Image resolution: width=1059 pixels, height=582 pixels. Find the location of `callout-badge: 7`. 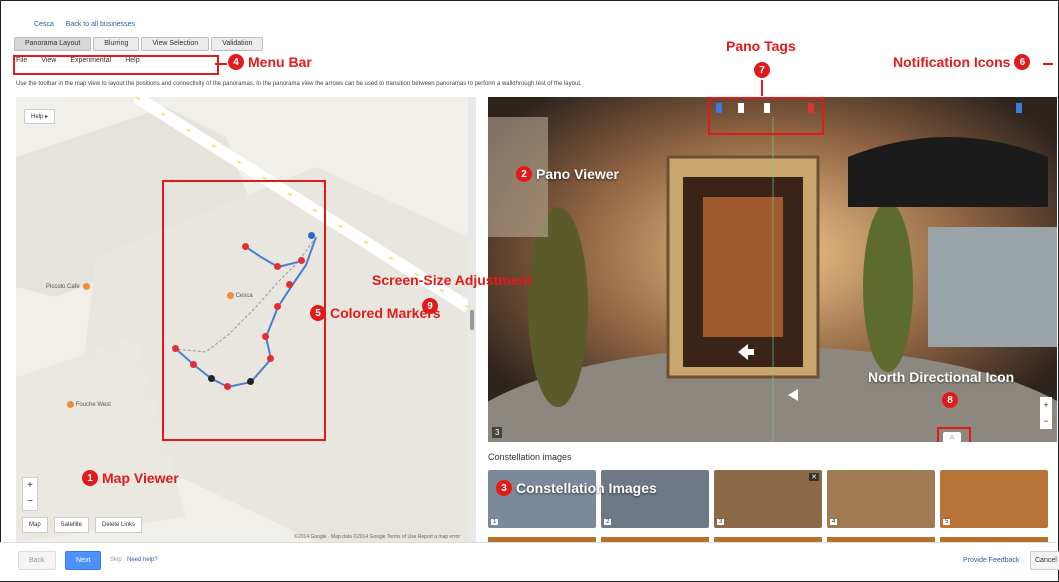

callout-badge: 7 is located at coordinates (762, 70).